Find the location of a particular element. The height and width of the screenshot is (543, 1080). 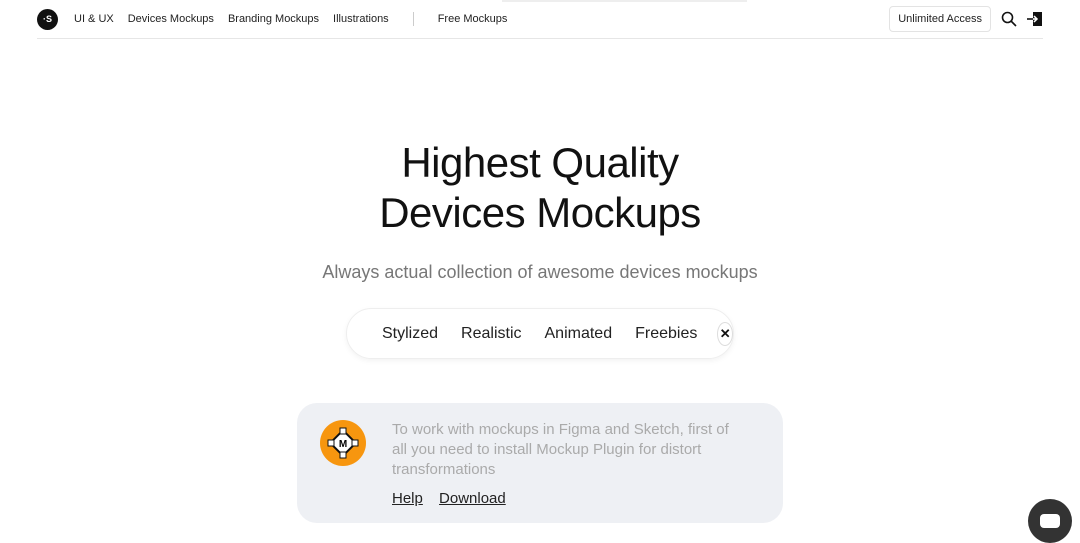

help-link: Help is located at coordinates (407, 498).